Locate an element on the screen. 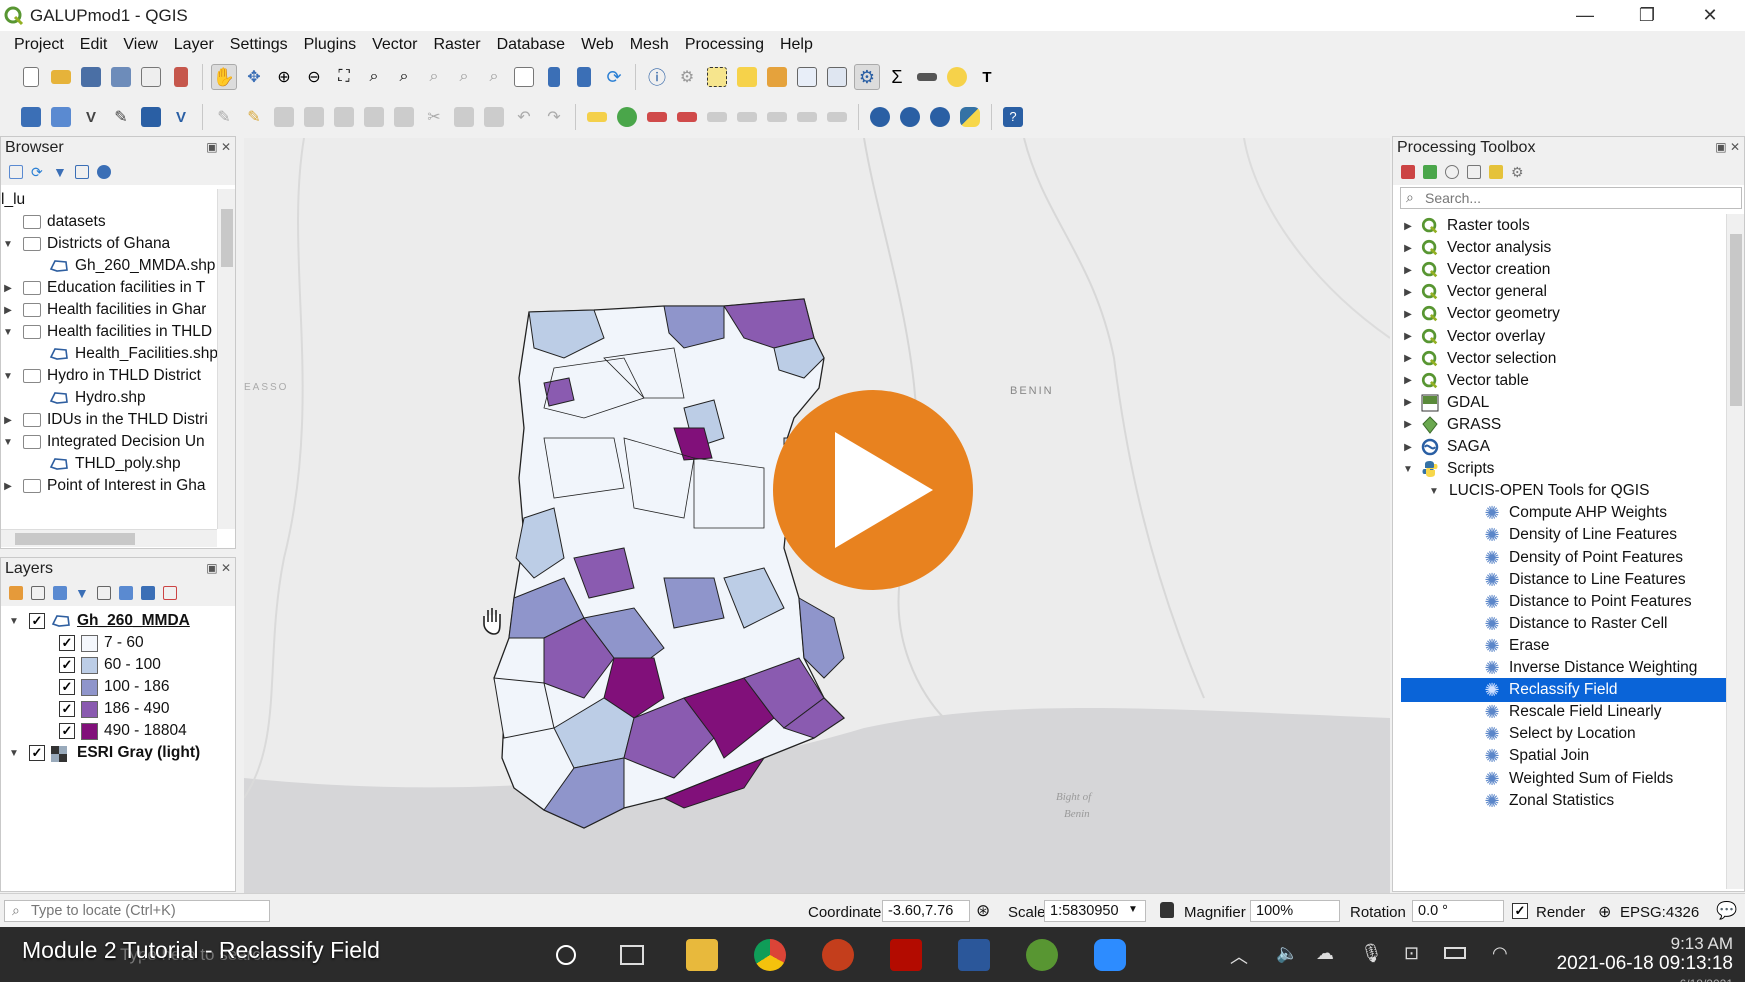  copy-features-icon is located at coordinates (464, 117).